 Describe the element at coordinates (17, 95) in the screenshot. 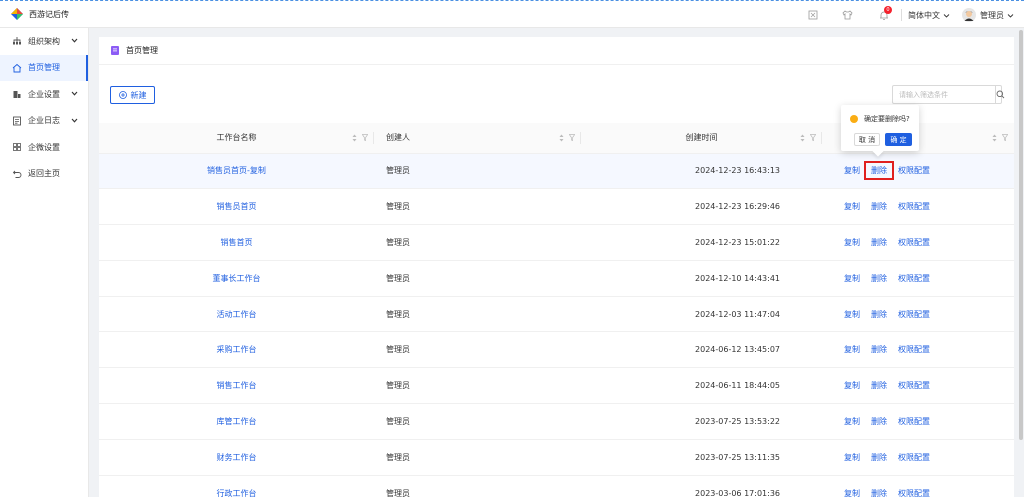

I see `building-icon` at that location.